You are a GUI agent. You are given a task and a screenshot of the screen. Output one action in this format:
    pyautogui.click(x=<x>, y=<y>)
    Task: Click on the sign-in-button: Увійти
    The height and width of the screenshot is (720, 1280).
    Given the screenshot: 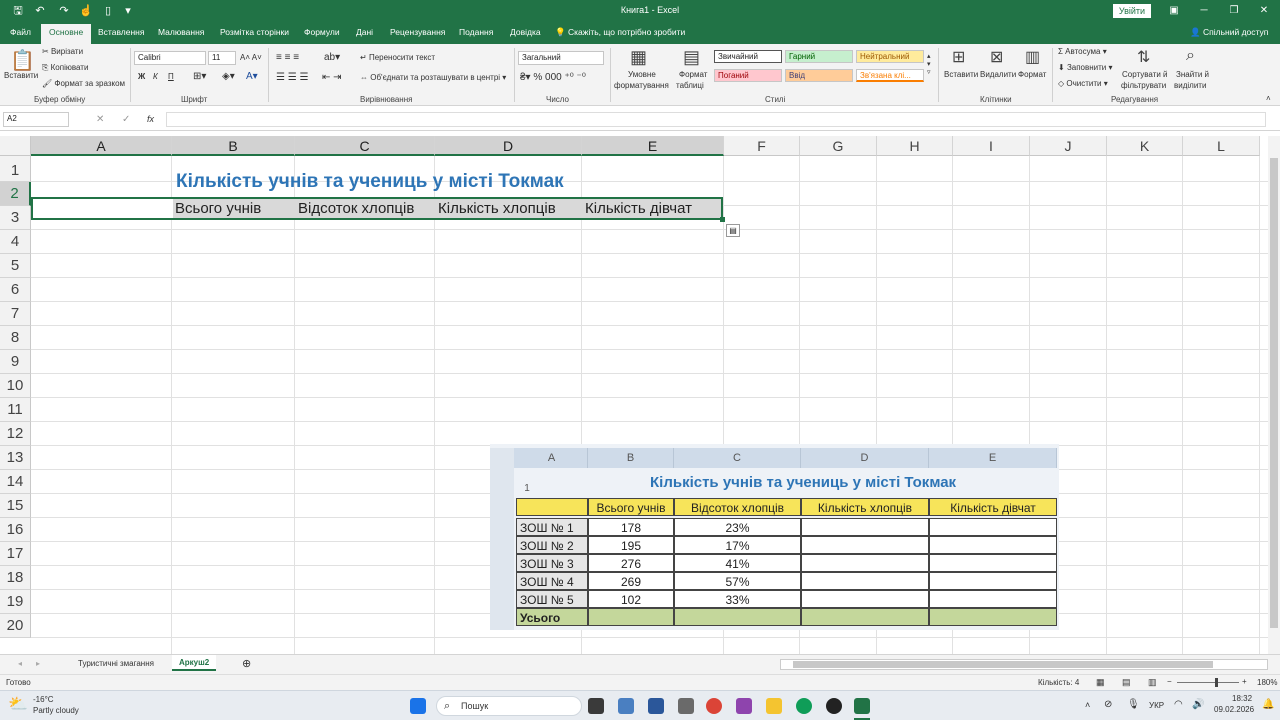 What is the action you would take?
    pyautogui.click(x=1132, y=11)
    